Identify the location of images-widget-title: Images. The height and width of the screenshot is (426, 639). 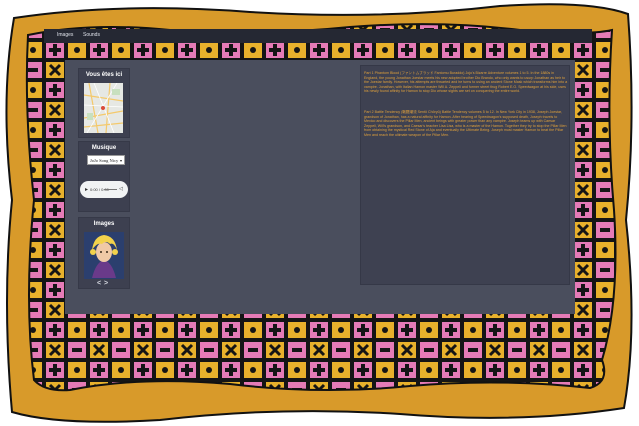
(104, 224).